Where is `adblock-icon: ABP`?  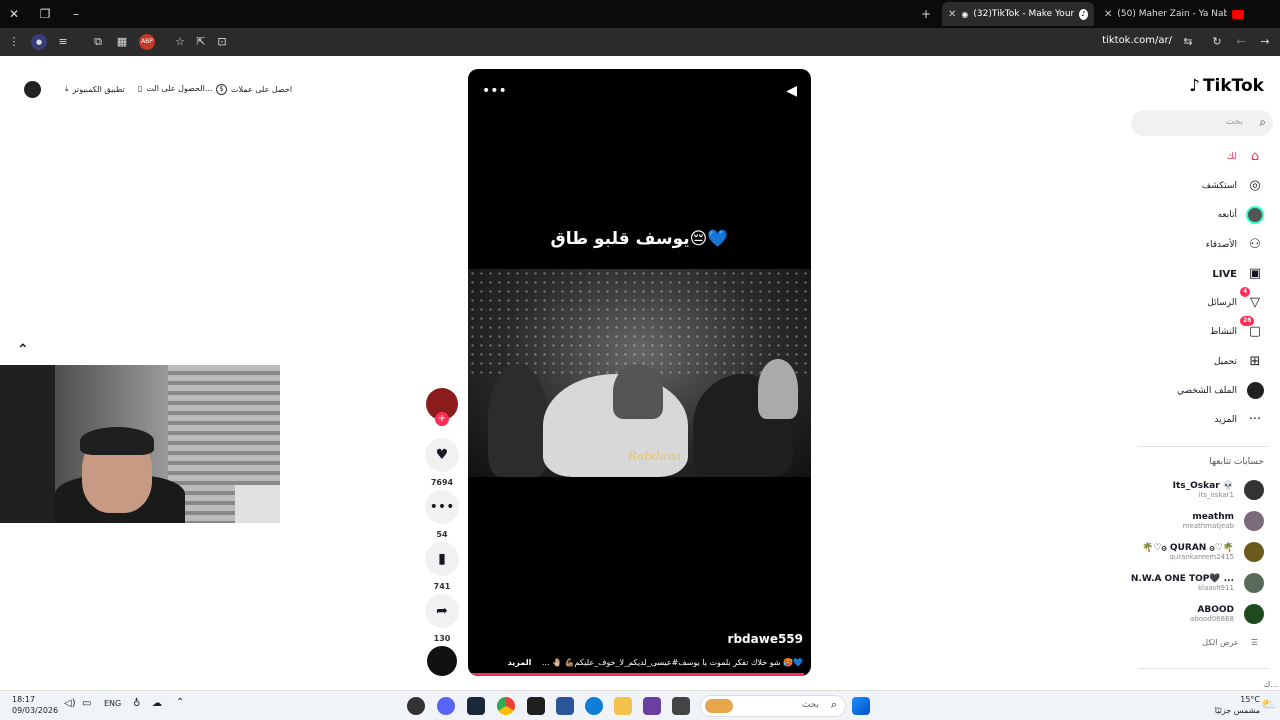
adblock-icon: ABP is located at coordinates (147, 42).